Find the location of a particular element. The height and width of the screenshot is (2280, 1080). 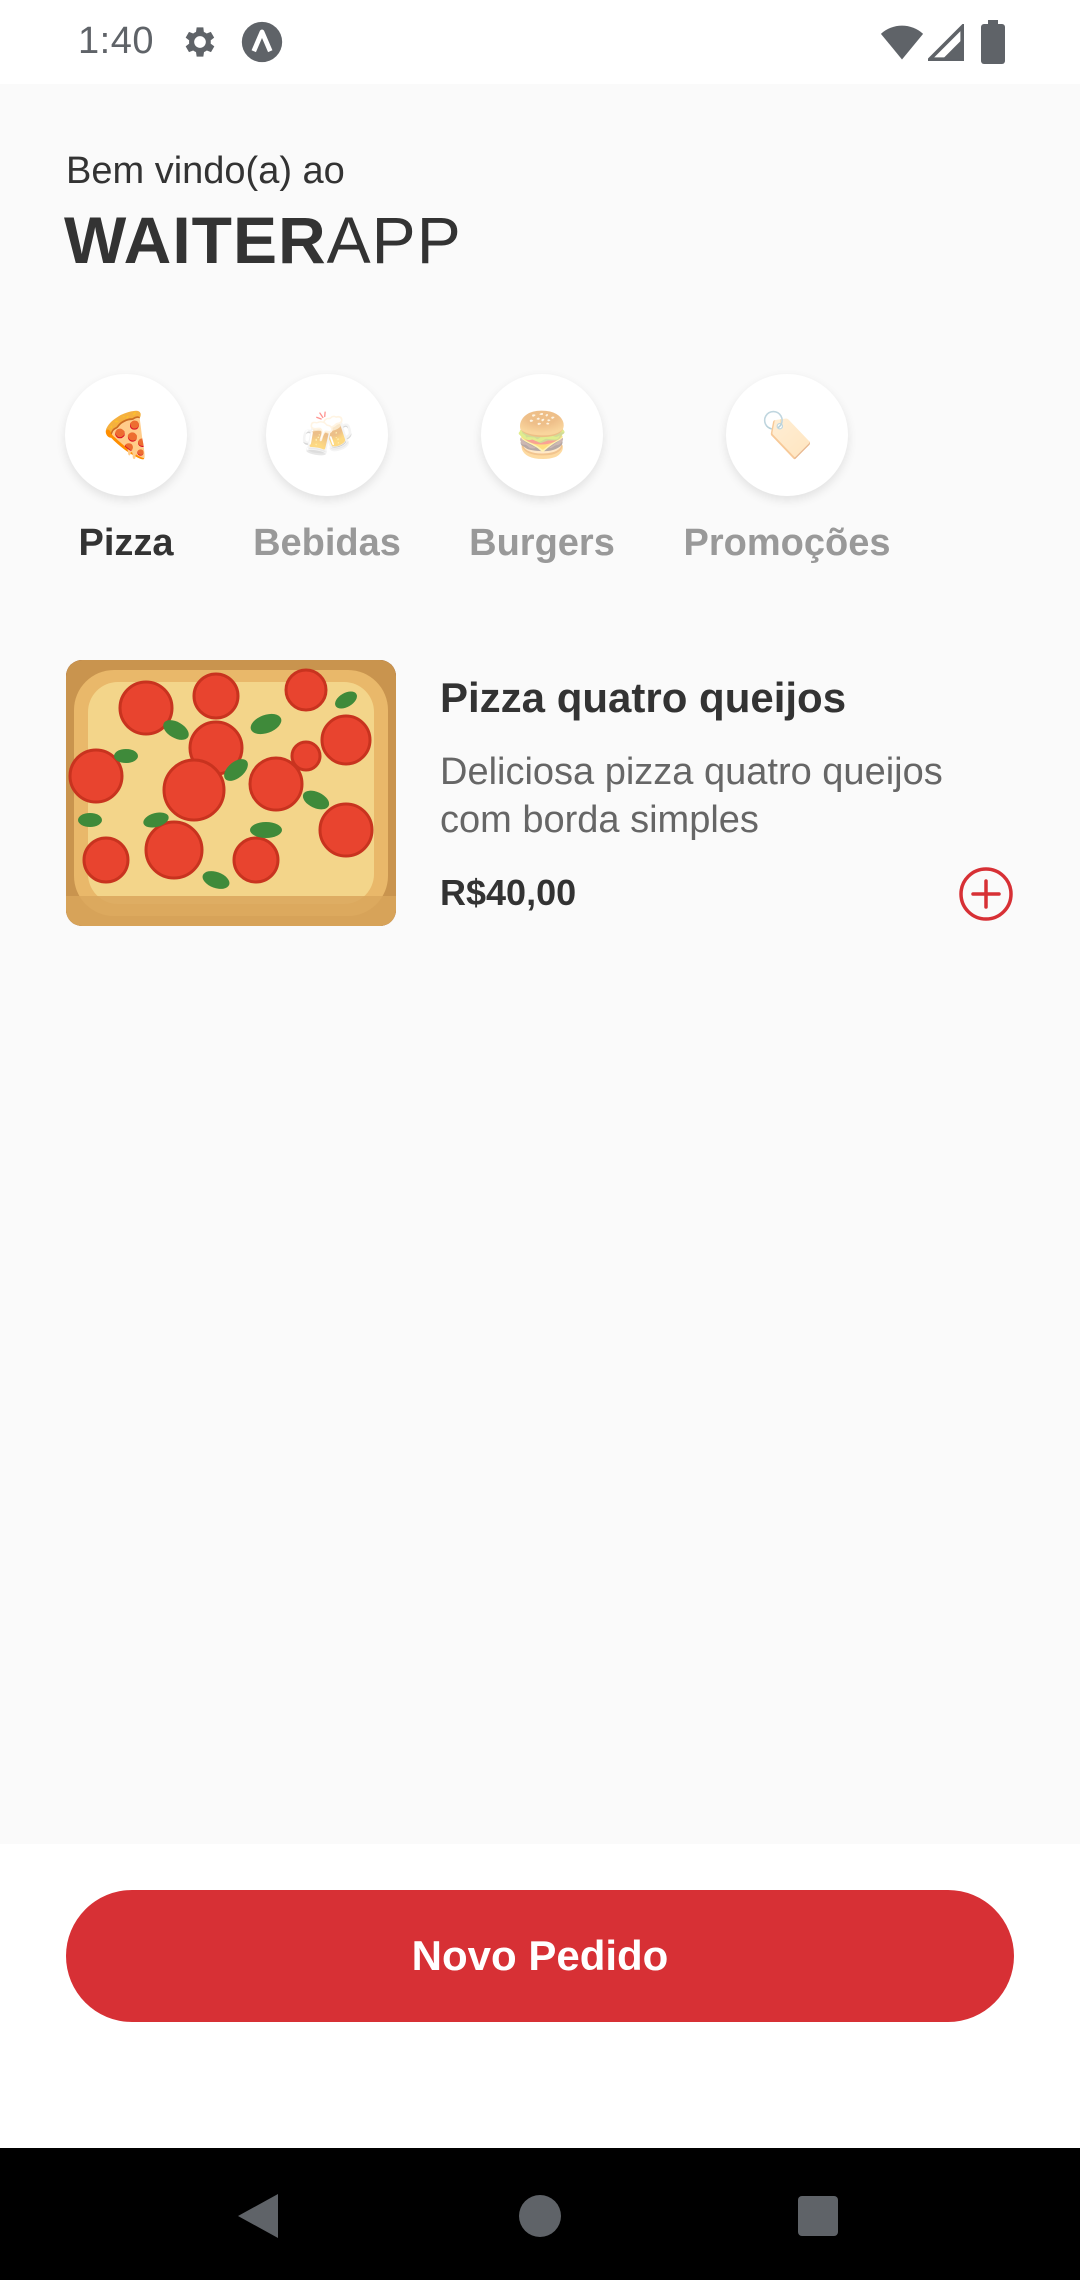

category-bebidas: 🍻 Bebidas is located at coordinates (327, 469).